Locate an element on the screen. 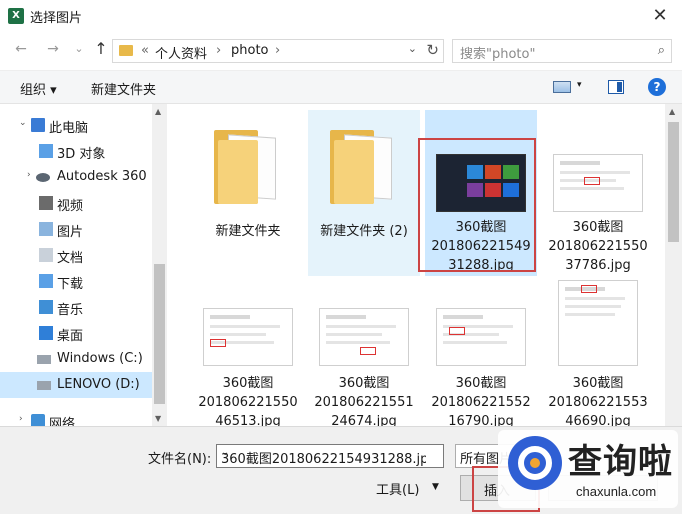 Image resolution: width=682 pixels, height=514 pixels. sidebar-item-label: 桌面 is located at coordinates (70, 336).